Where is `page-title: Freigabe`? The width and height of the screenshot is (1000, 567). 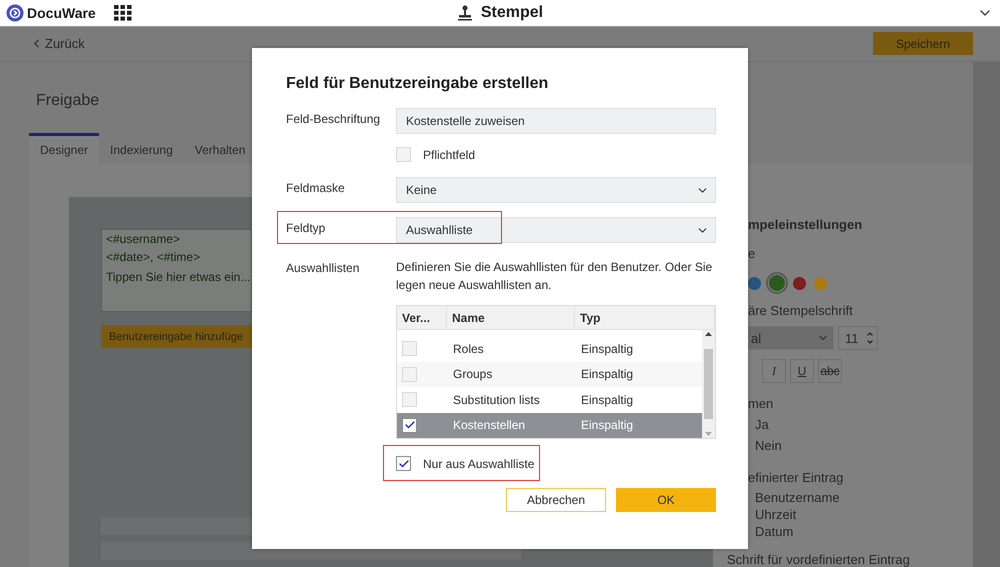
page-title: Freigabe is located at coordinates (68, 101).